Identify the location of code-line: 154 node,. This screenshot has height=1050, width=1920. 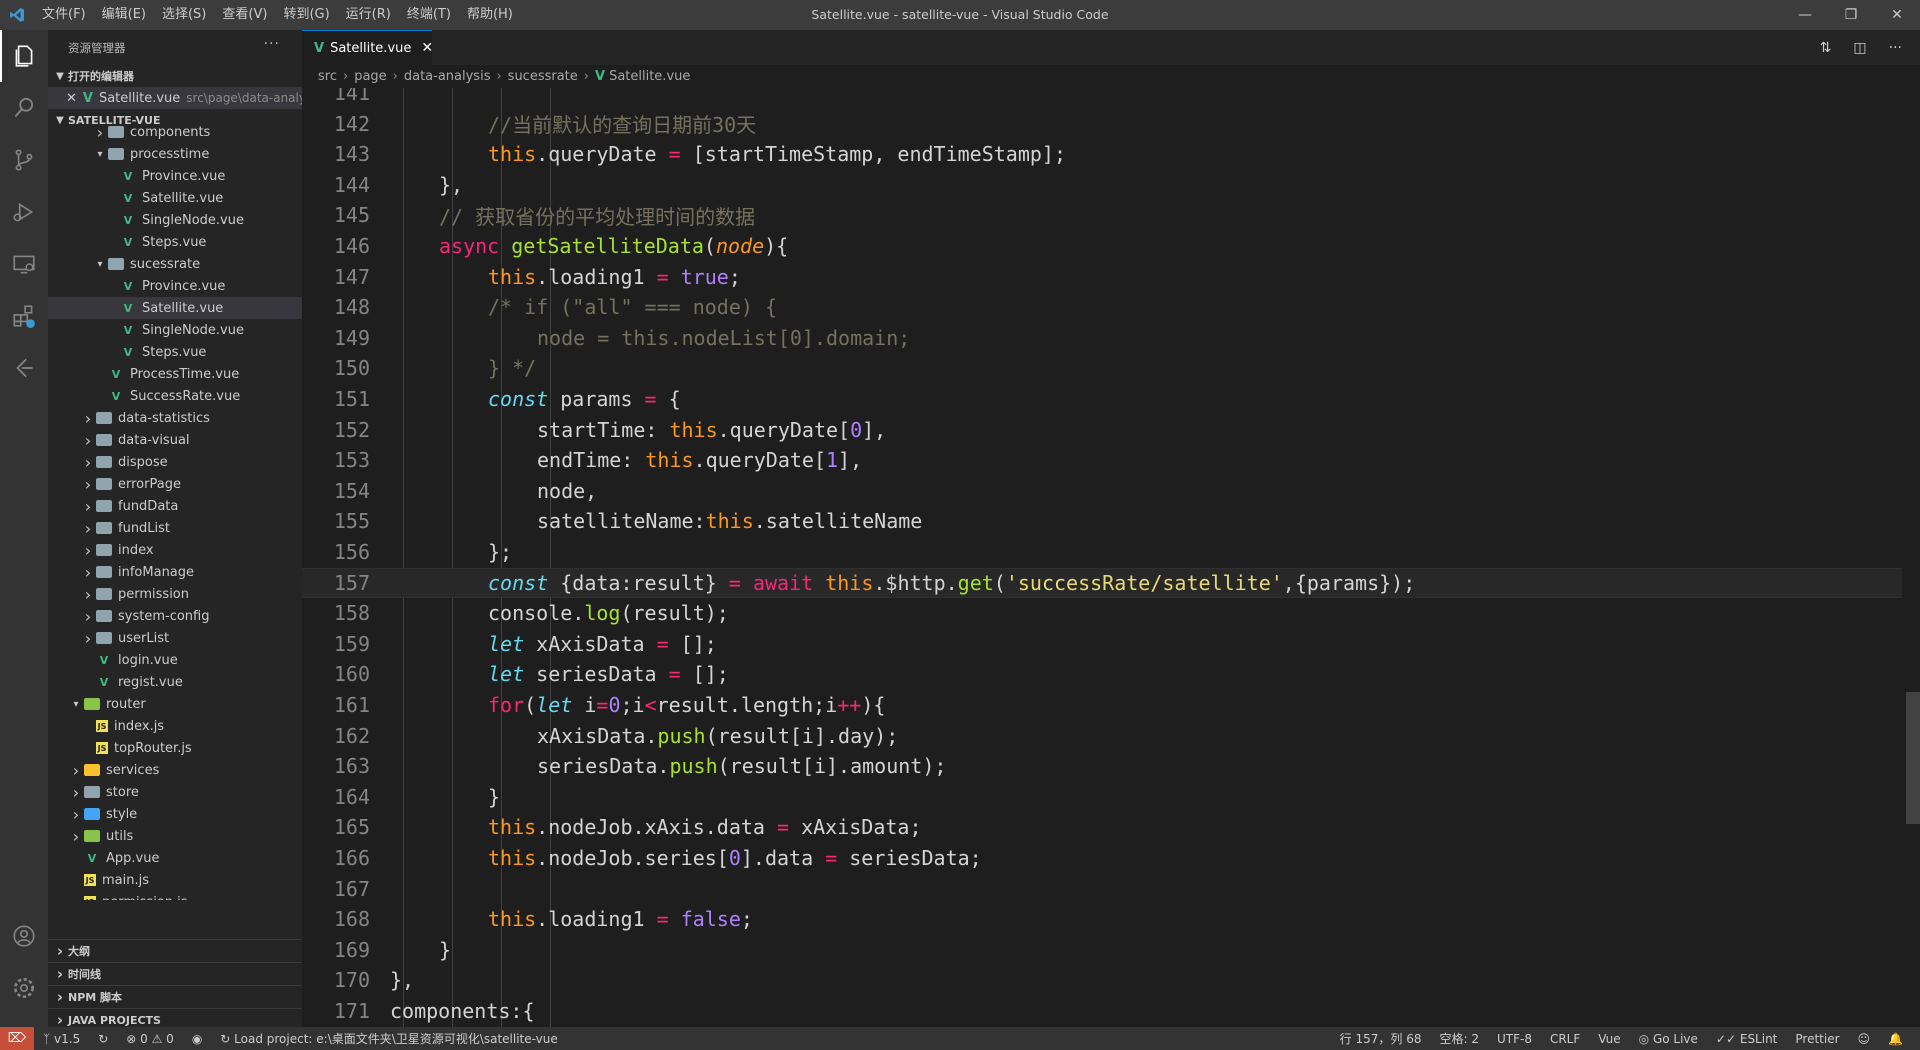
(1102, 491).